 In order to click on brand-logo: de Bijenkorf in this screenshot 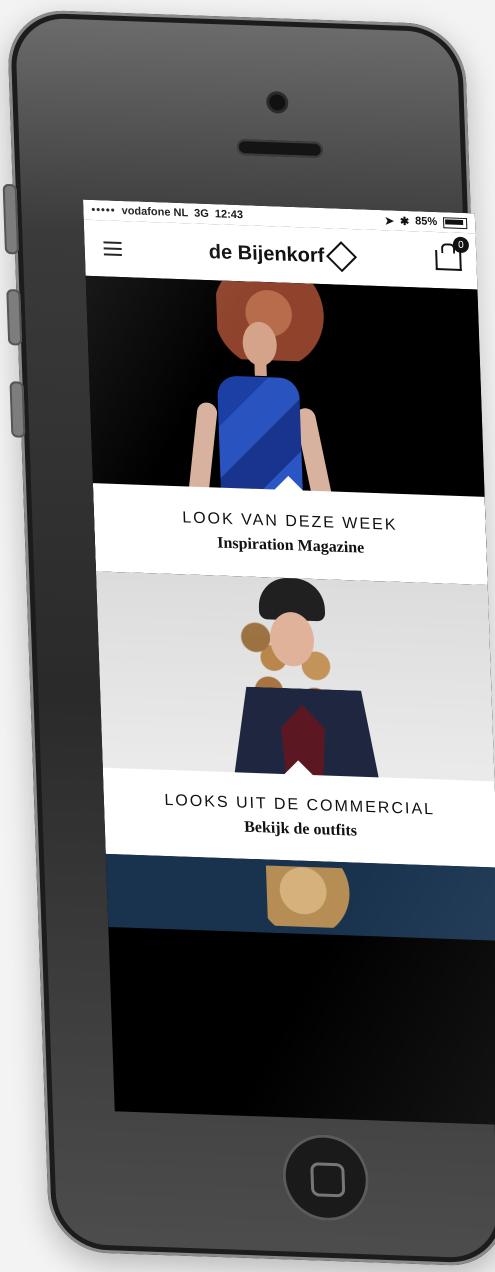, I will do `click(282, 256)`.